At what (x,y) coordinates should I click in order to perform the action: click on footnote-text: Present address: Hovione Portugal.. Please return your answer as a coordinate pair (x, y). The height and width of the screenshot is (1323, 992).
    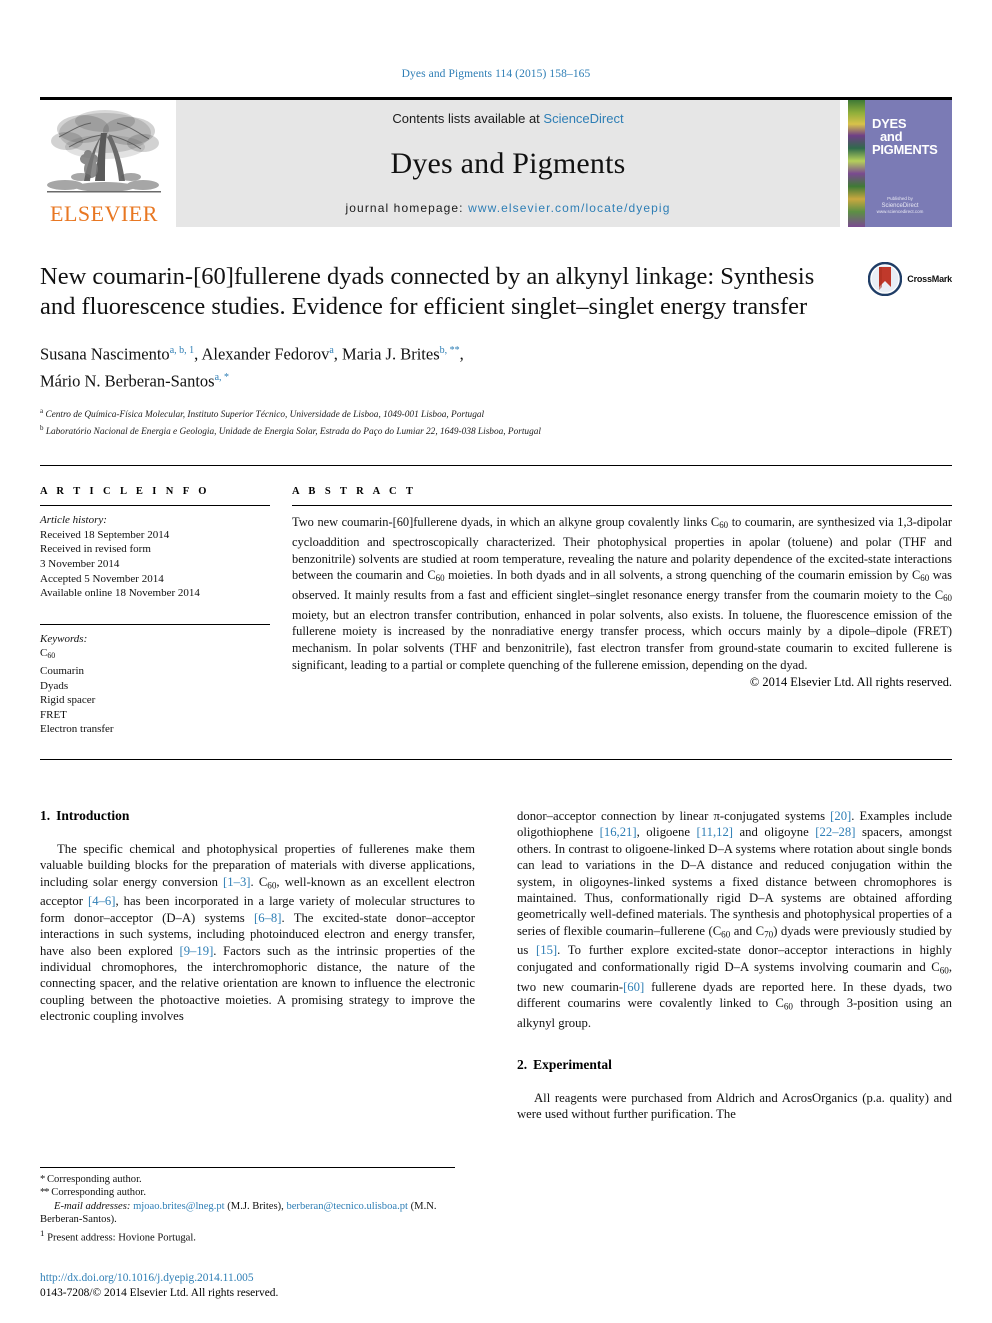
    Looking at the image, I should click on (121, 1238).